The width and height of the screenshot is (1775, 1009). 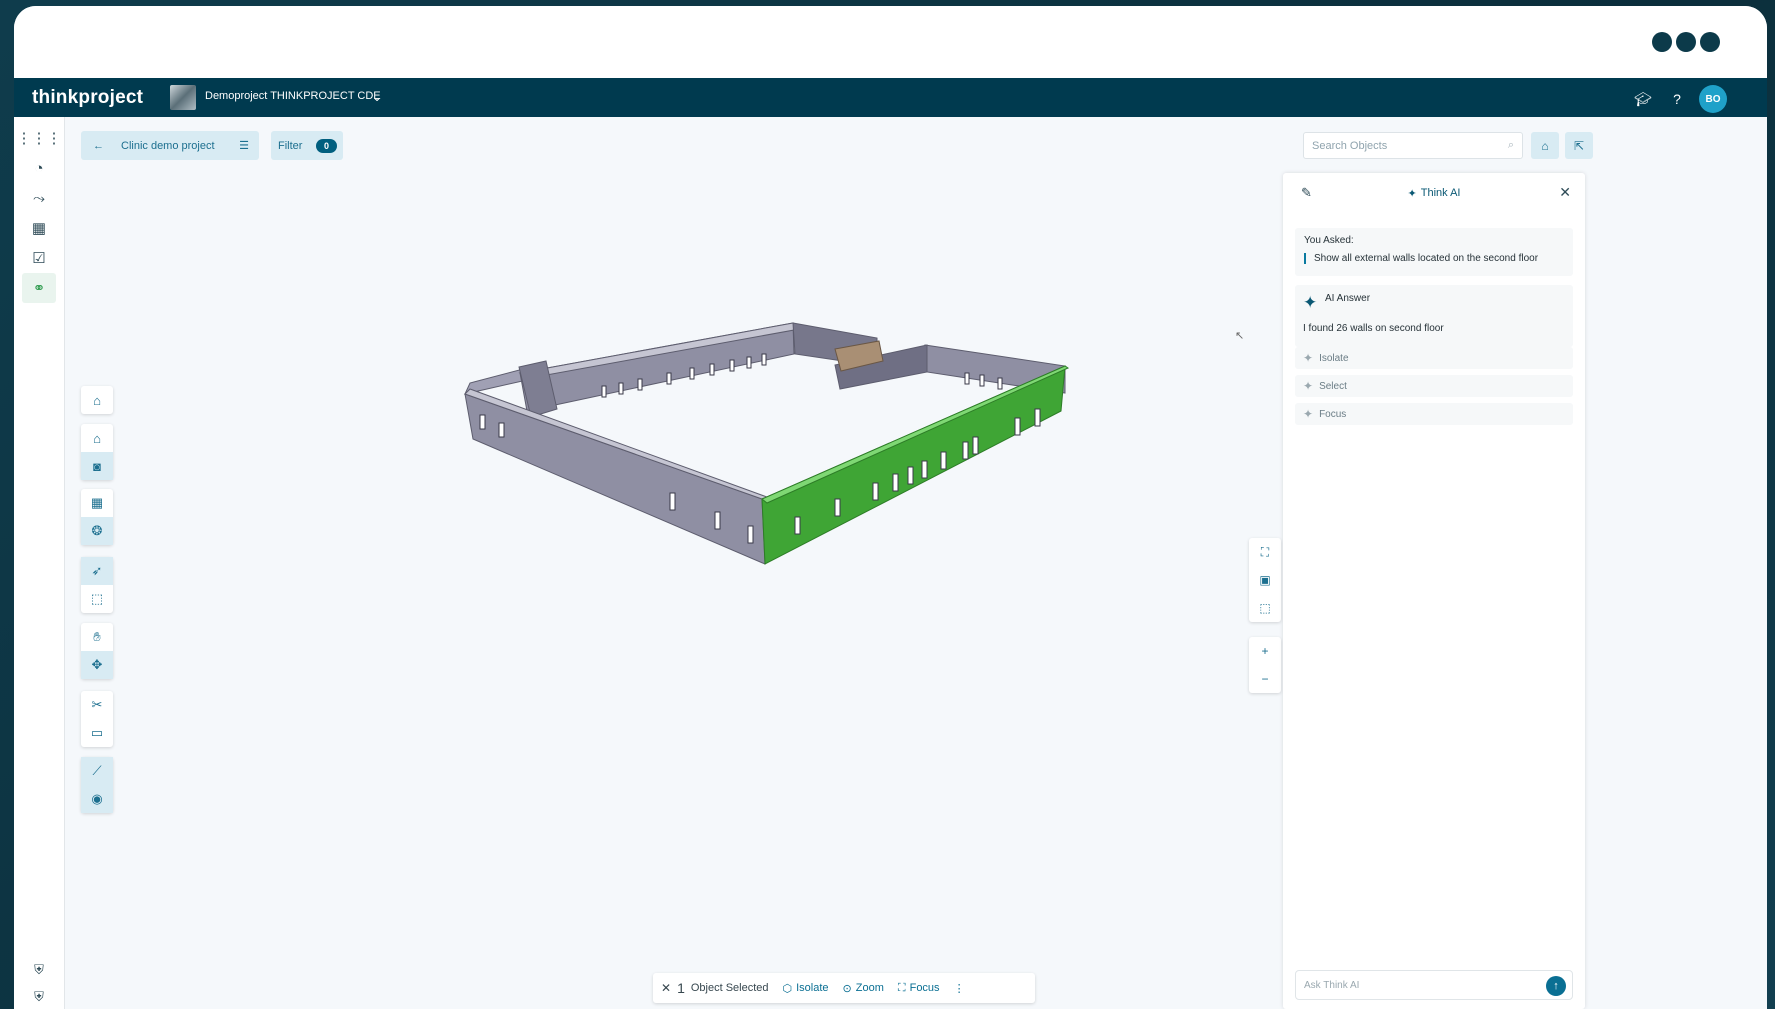 What do you see at coordinates (869, 988) in the screenshot?
I see `zoom-label: Zoom` at bounding box center [869, 988].